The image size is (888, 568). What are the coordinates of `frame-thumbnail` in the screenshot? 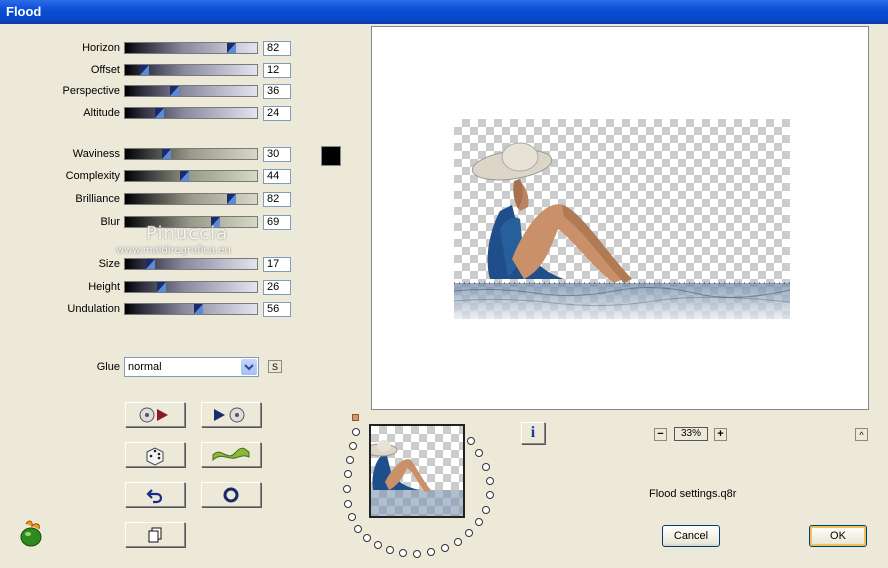 It's located at (417, 471).